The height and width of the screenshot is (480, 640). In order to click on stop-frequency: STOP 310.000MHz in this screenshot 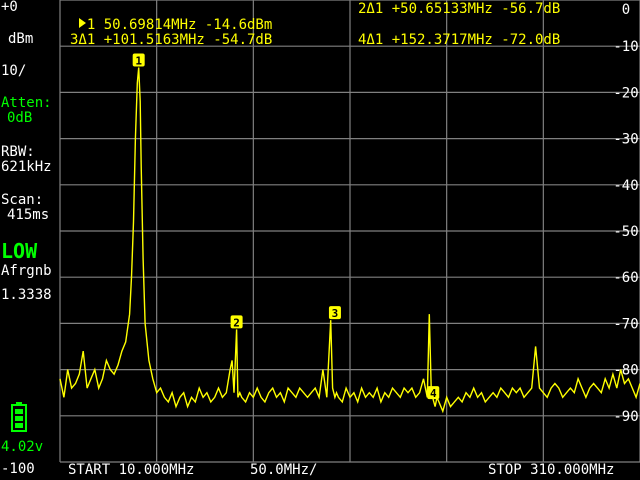, I will do `click(551, 470)`.